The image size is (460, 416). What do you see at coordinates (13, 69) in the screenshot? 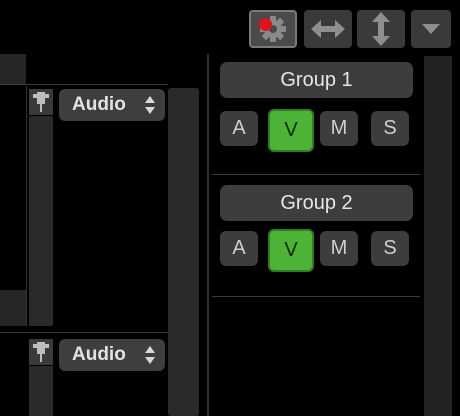
I see `track-header-strip` at bounding box center [13, 69].